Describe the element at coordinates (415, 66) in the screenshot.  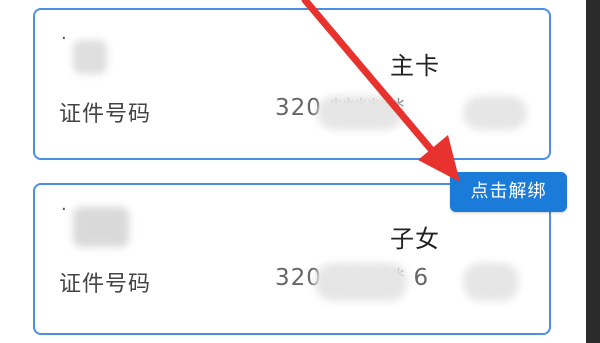
I see `card-role-label: 主卡` at that location.